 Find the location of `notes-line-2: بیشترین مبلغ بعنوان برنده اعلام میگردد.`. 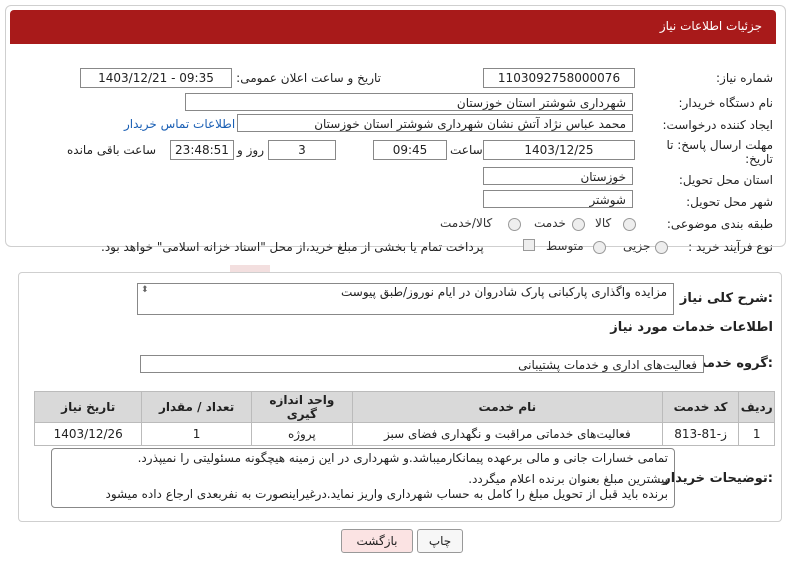

notes-line-2: بیشترین مبلغ بعنوان برنده اعلام میگردد. is located at coordinates (568, 479).